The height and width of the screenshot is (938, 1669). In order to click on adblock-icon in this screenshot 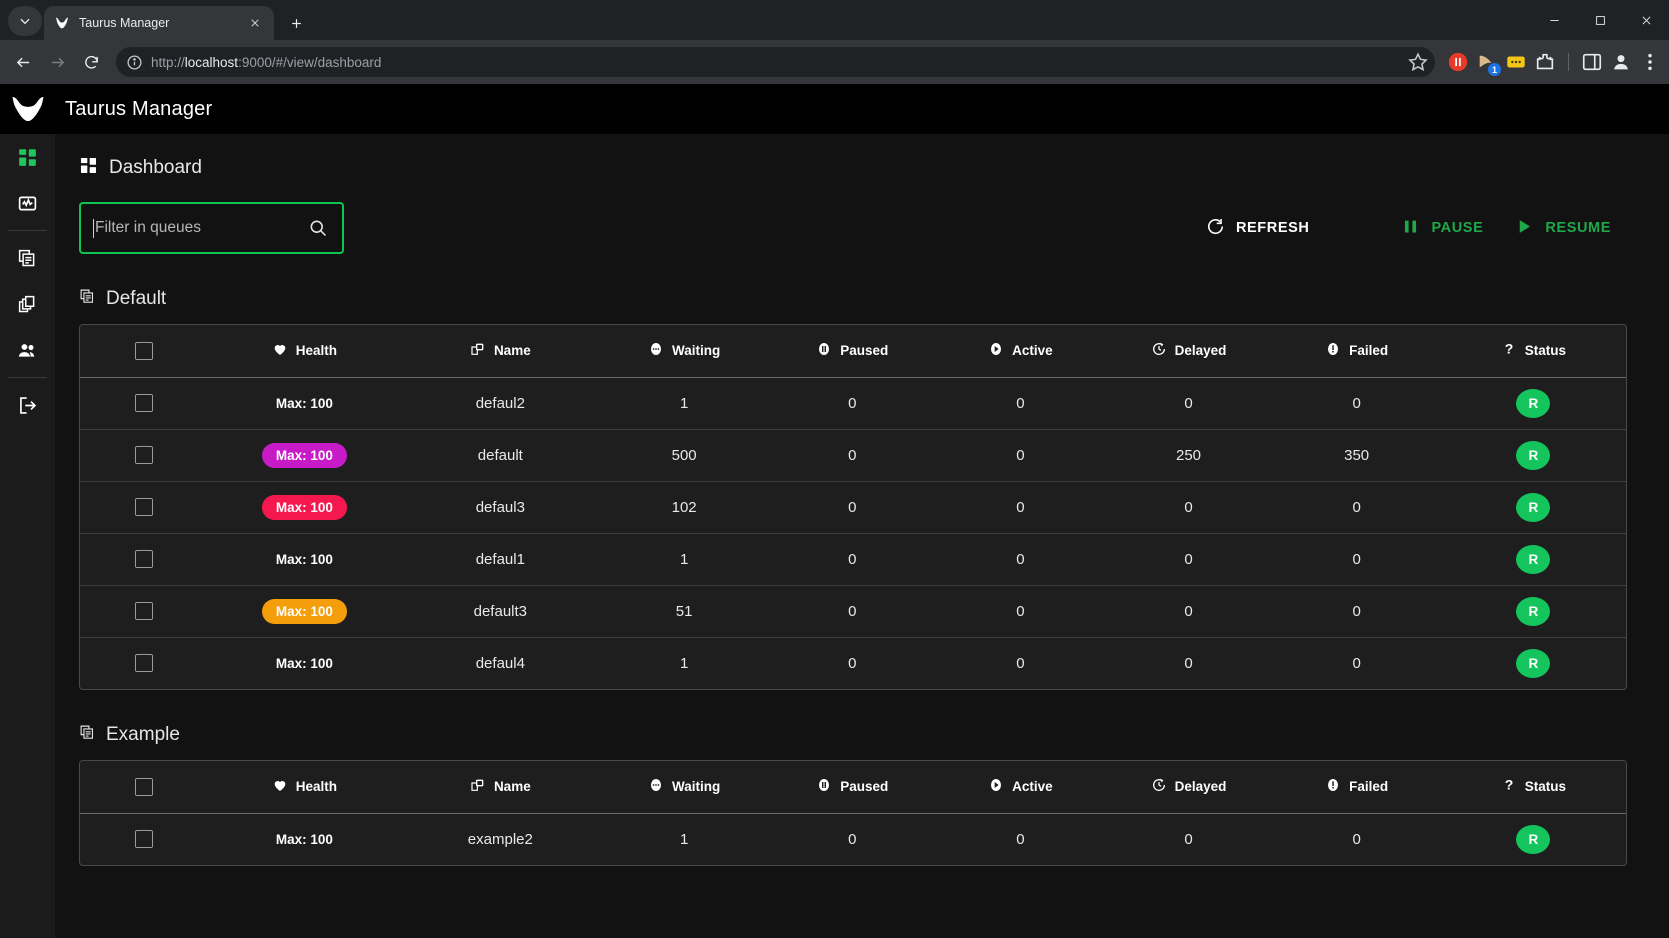, I will do `click(1458, 62)`.